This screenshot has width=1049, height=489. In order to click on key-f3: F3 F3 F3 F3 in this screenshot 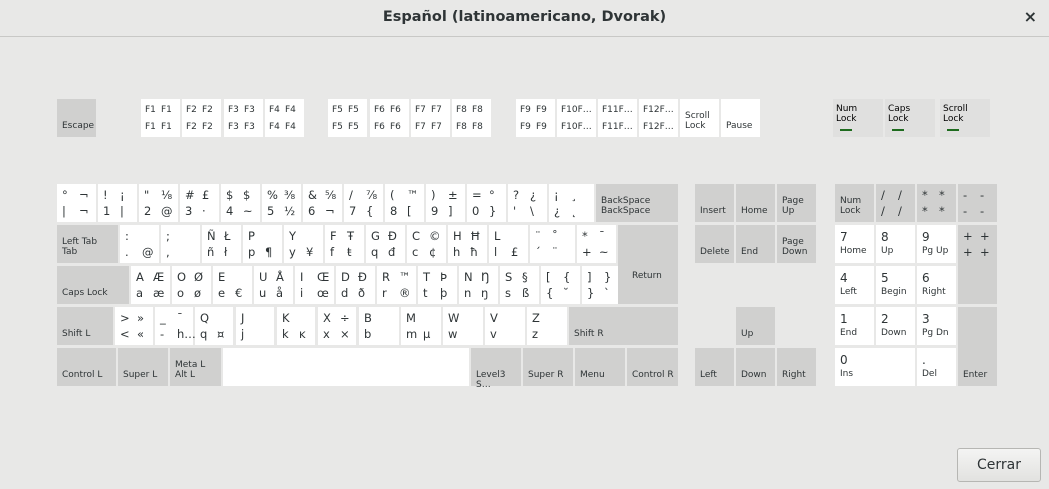, I will do `click(243, 118)`.